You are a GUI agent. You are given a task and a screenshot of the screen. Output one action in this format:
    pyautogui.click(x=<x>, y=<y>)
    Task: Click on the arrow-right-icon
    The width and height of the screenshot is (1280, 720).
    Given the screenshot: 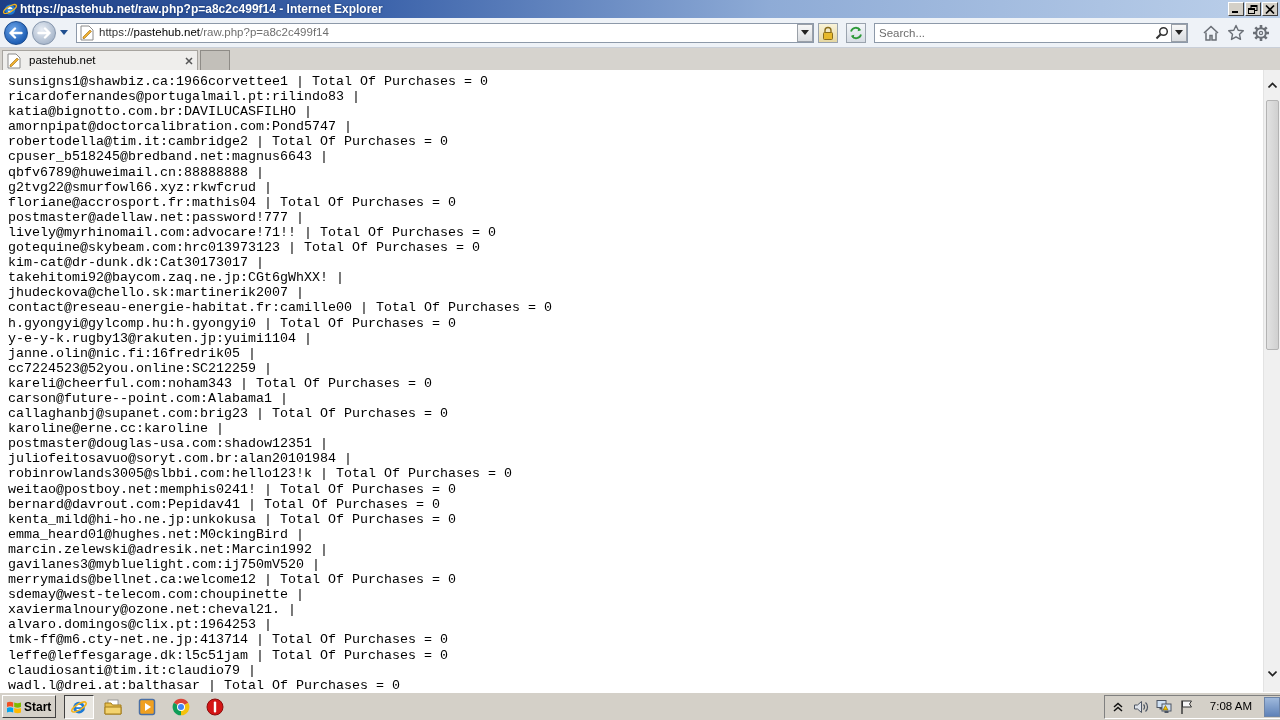 What is the action you would take?
    pyautogui.click(x=44, y=32)
    